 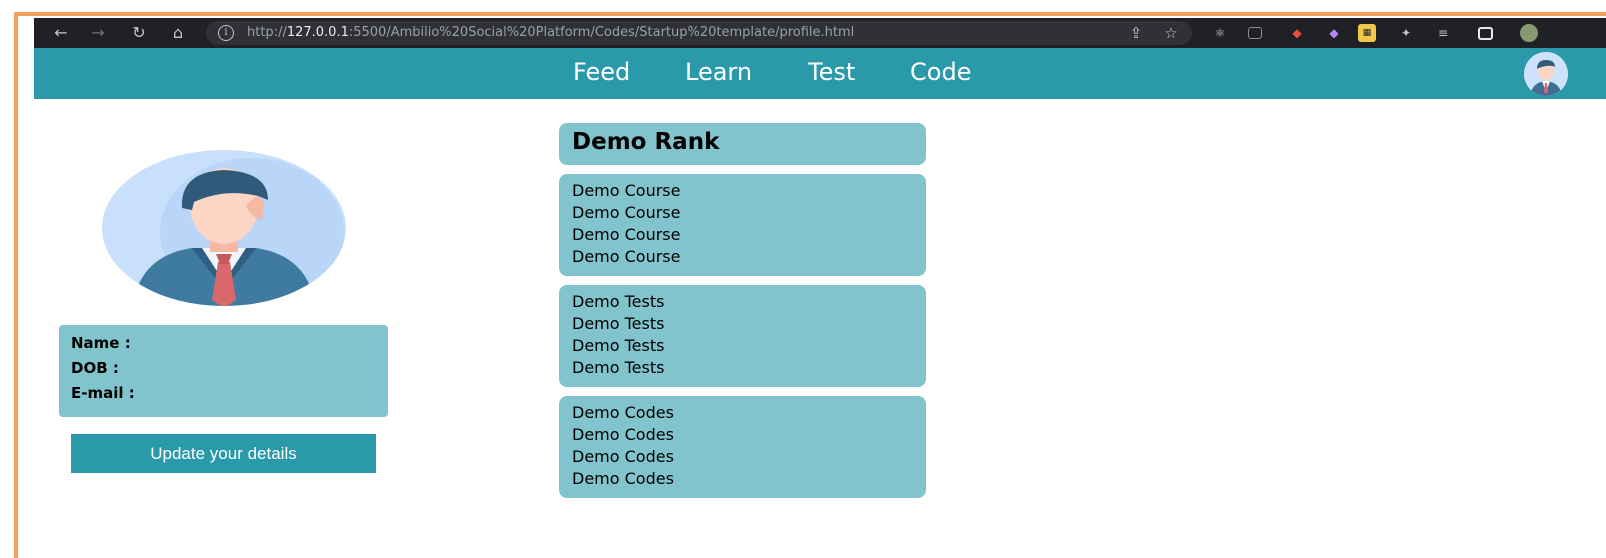 I want to click on color-picker-icon: ◆, so click(x=1297, y=33).